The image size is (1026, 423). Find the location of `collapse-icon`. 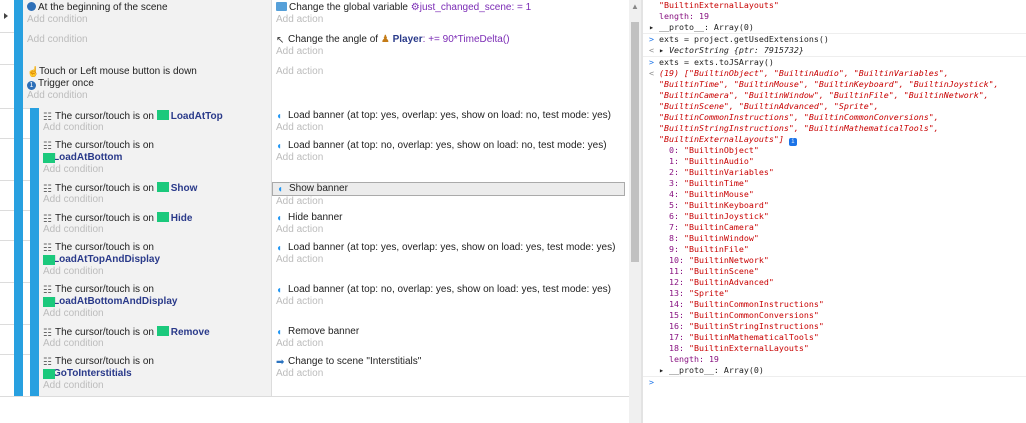

collapse-icon is located at coordinates (6, 16).